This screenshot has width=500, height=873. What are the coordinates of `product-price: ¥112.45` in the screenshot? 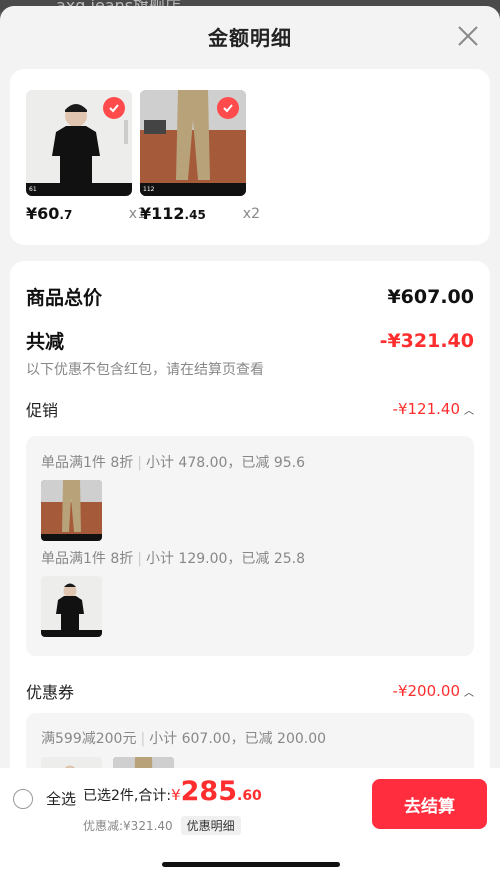 It's located at (173, 213).